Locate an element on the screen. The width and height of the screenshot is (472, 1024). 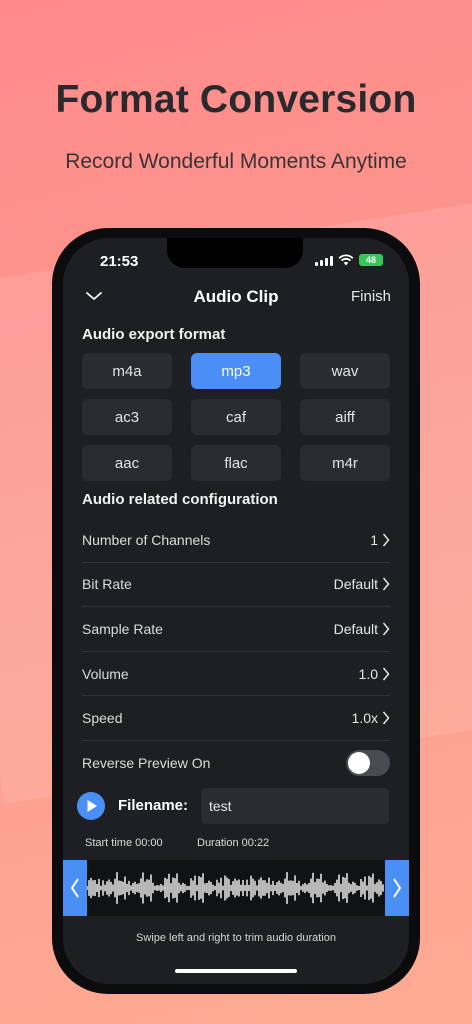
battery-icon: 48 is located at coordinates (371, 260).